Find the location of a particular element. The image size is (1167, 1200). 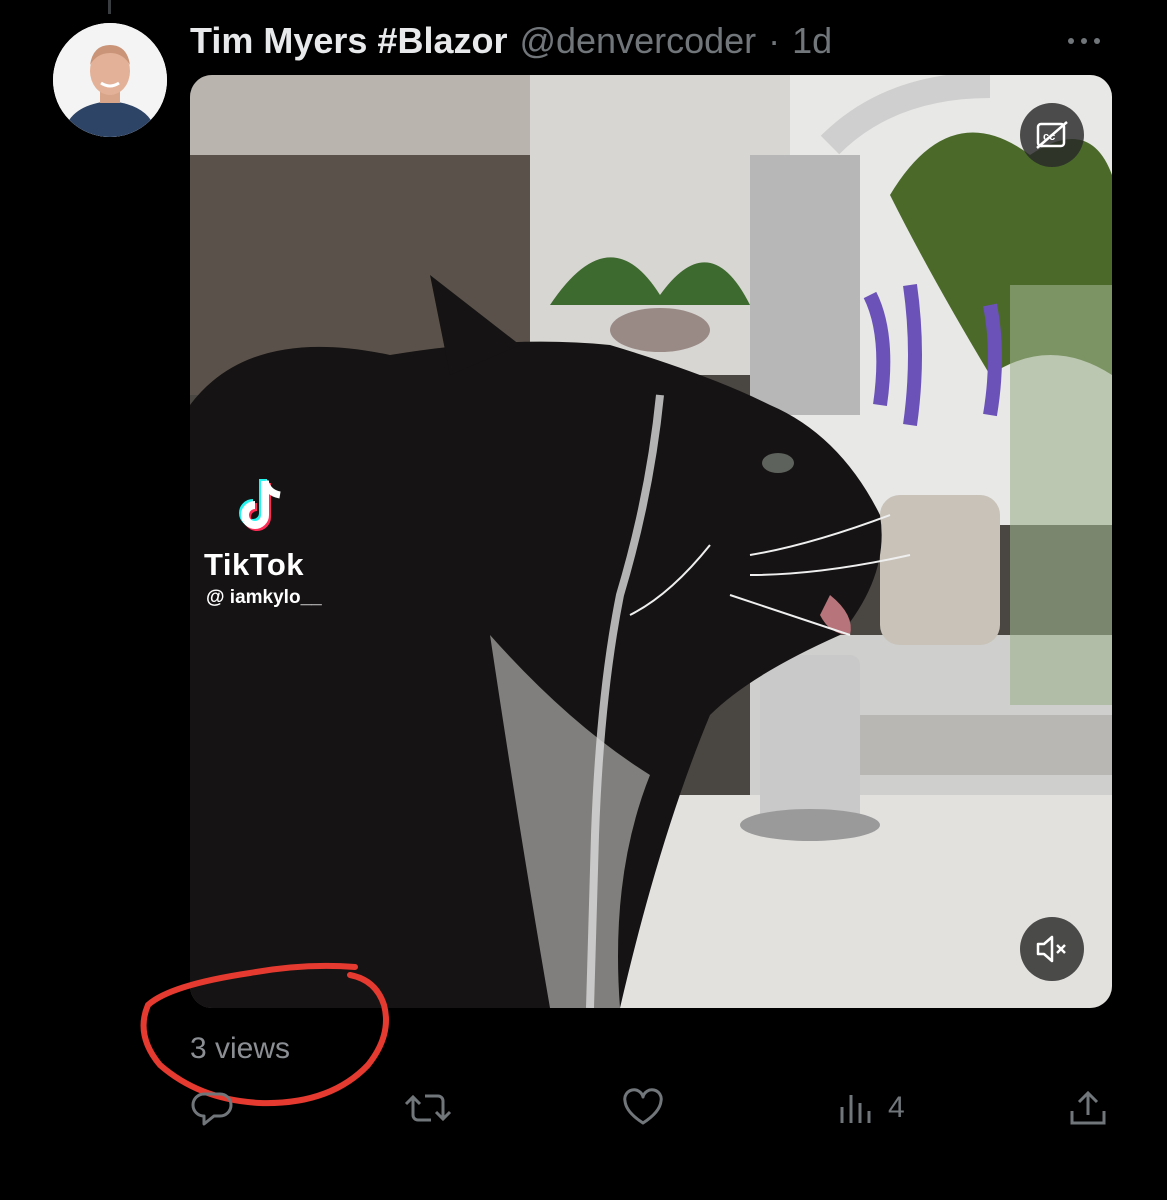

reply-icon is located at coordinates (212, 1109).